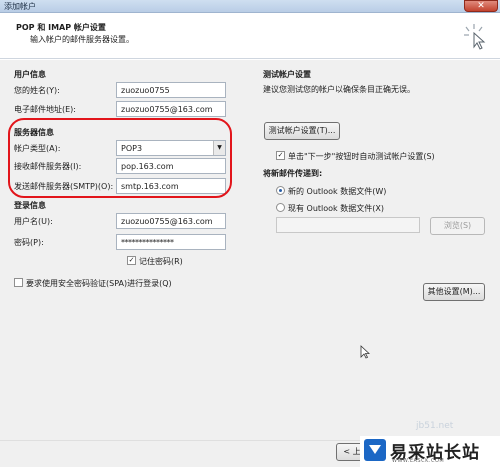 This screenshot has width=500, height=467. Describe the element at coordinates (37, 90) in the screenshot. I see `name-label: 您的姓名(Y):` at that location.